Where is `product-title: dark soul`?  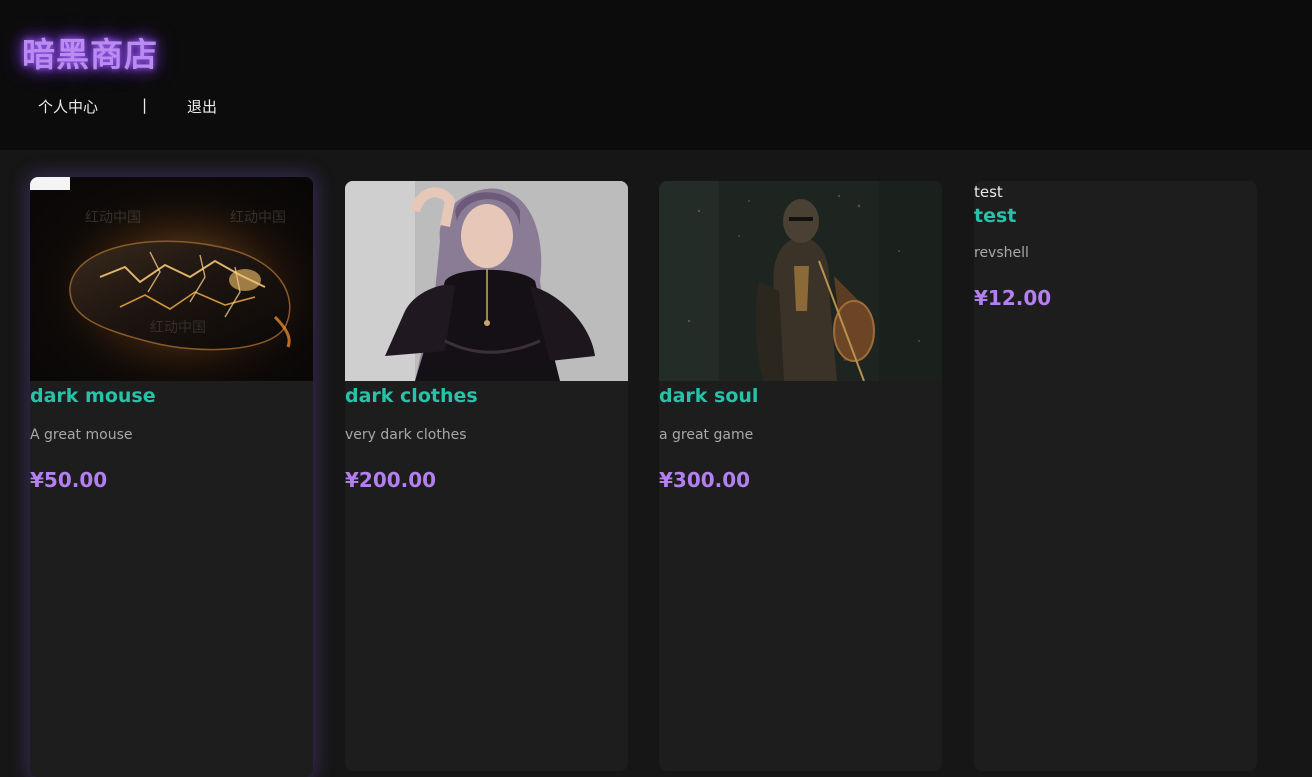
product-title: dark soul is located at coordinates (800, 396).